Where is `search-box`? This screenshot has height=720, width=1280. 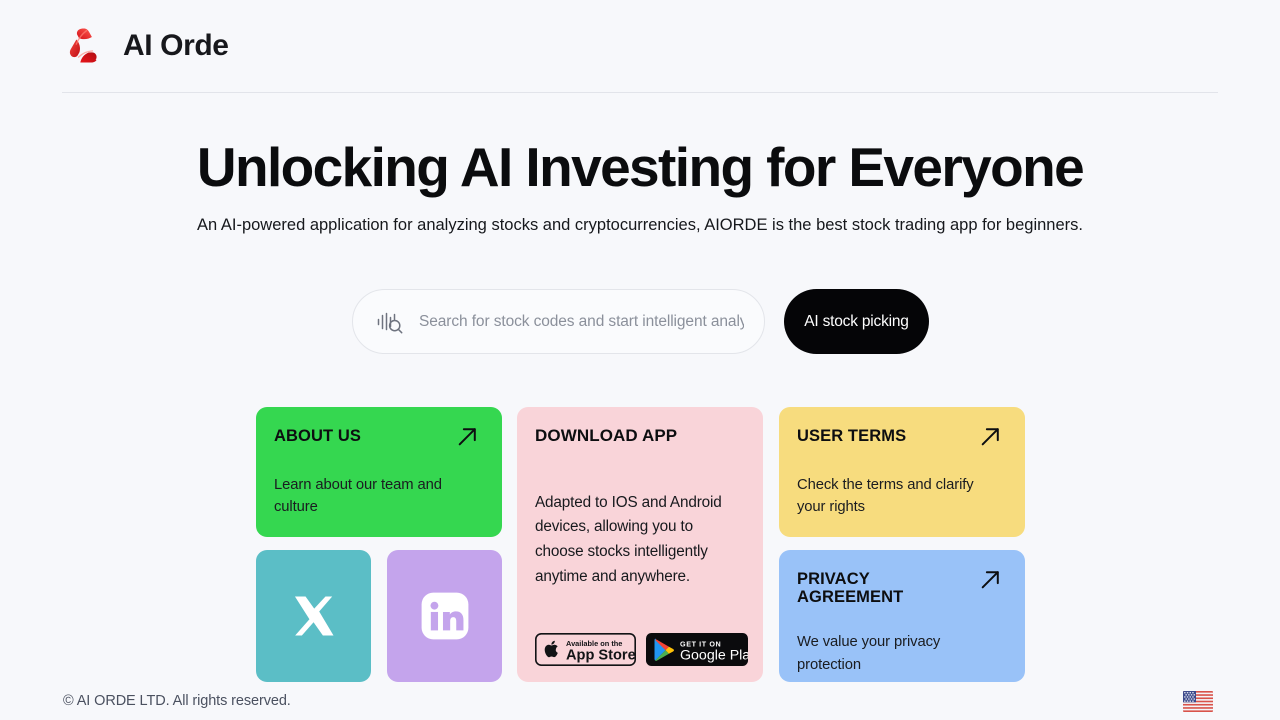
search-box is located at coordinates (558, 321).